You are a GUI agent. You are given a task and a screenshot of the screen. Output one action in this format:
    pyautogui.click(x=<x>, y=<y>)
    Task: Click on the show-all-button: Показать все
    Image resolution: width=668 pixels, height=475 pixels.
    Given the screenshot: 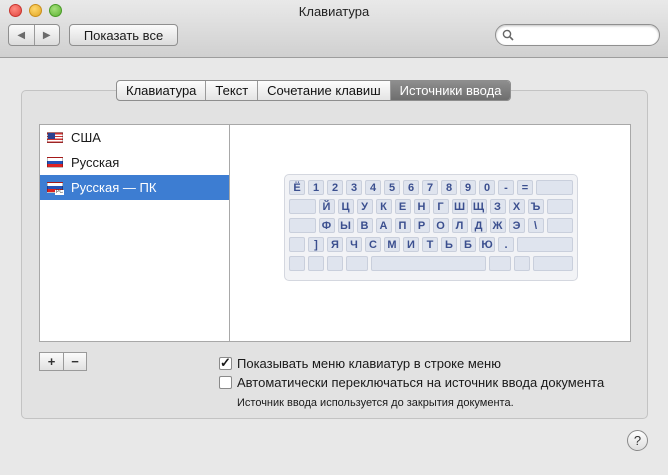 What is the action you would take?
    pyautogui.click(x=123, y=35)
    